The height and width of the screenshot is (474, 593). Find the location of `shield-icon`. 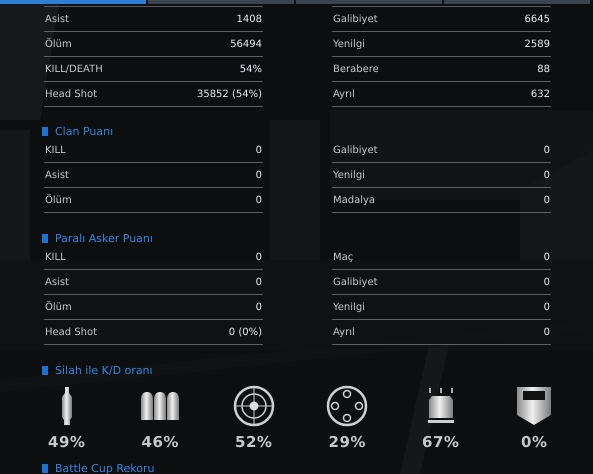

shield-icon is located at coordinates (534, 406).